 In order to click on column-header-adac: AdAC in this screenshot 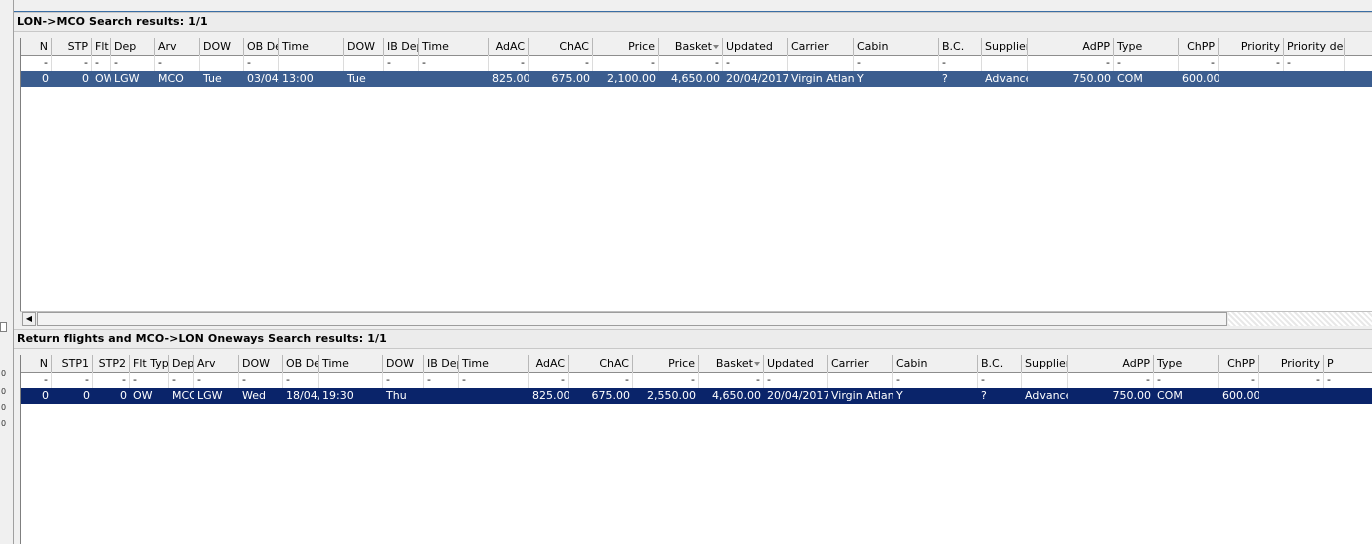, I will do `click(549, 363)`.